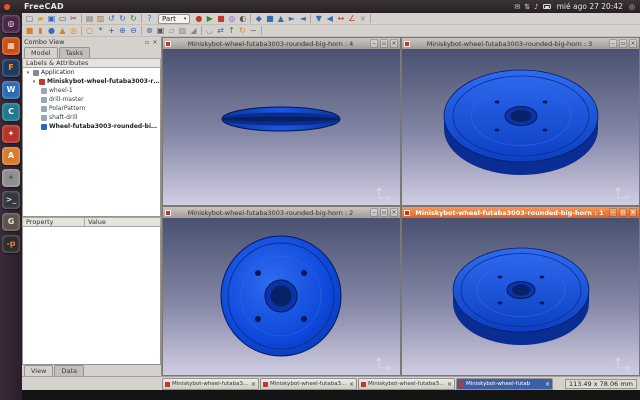 The width and height of the screenshot is (640, 400). Describe the element at coordinates (504, 384) in the screenshot. I see `window-tab-4: Miniskybot-wheel-futab ×` at that location.